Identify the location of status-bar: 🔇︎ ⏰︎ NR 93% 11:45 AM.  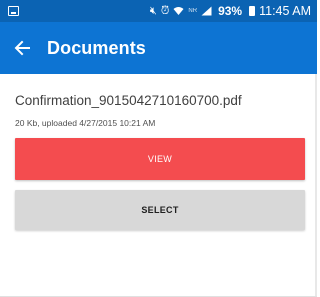
(158, 11).